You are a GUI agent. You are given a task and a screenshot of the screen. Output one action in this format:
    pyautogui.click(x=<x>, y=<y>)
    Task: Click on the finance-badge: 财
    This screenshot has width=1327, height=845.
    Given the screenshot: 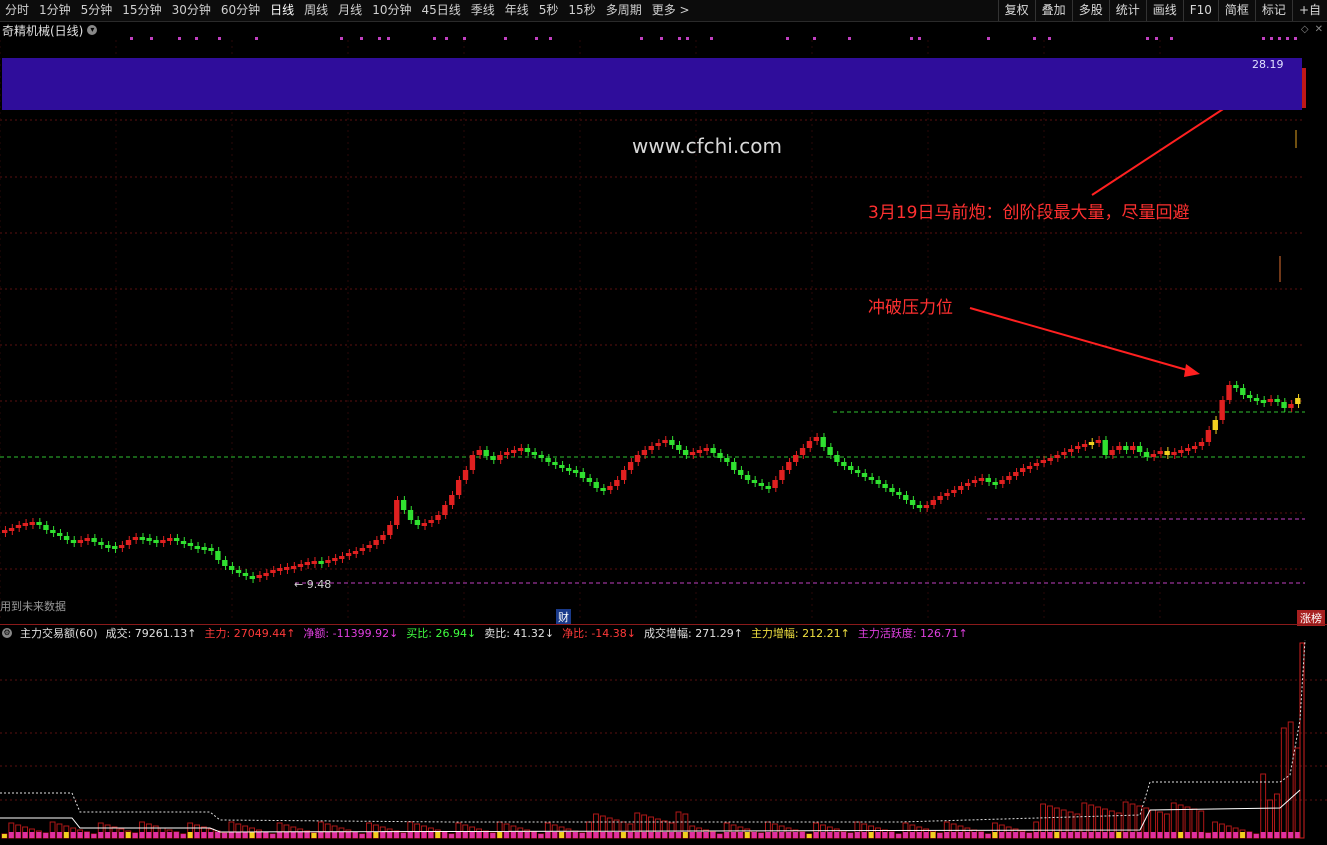 What is the action you would take?
    pyautogui.click(x=563, y=617)
    